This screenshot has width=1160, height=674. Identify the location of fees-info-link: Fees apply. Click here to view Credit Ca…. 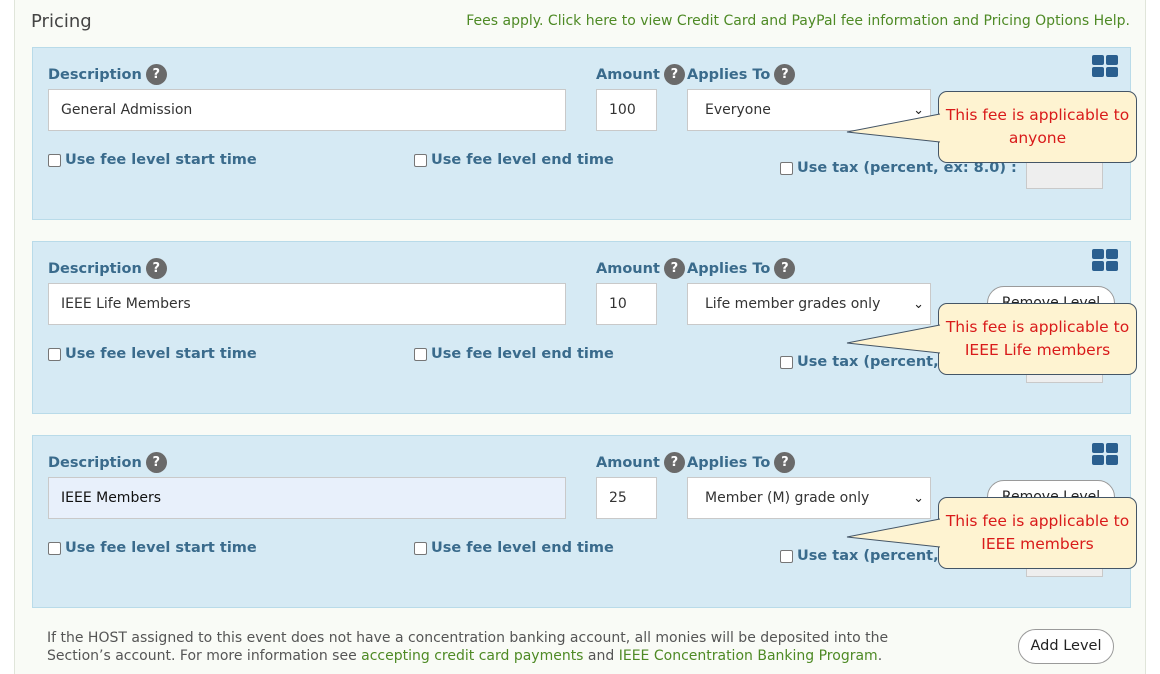
(798, 21).